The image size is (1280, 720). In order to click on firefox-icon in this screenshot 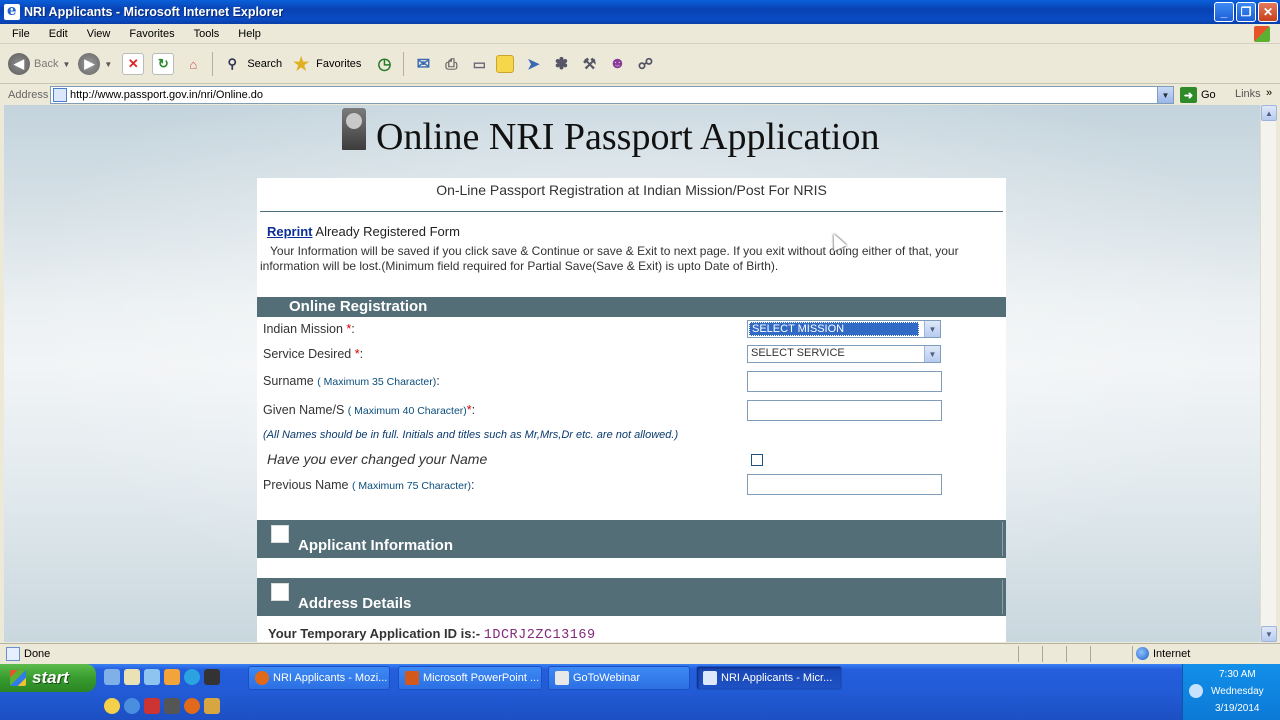, I will do `click(192, 706)`.